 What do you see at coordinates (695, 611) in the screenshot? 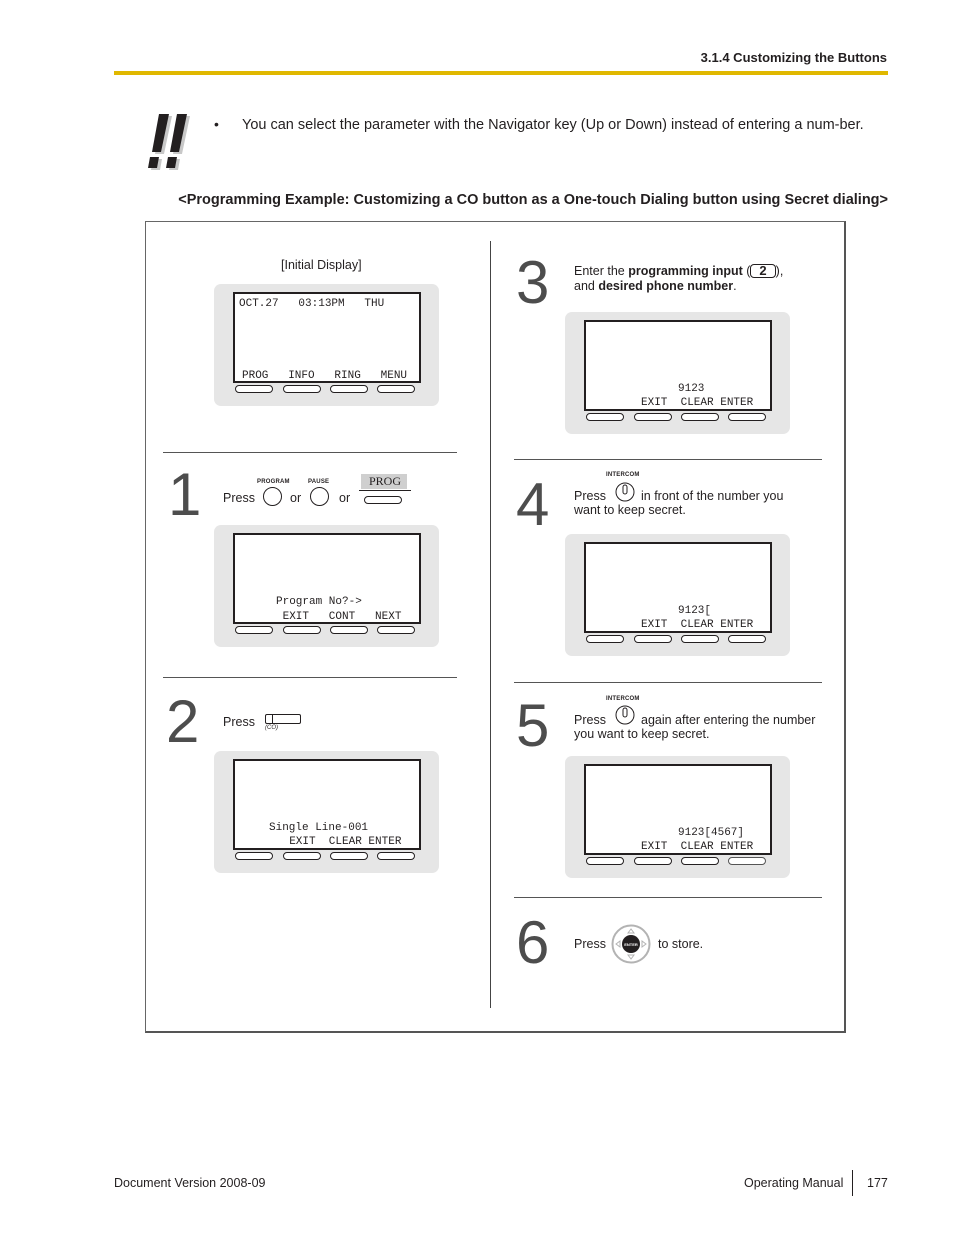
I see `lcd-line-number: 9123[` at bounding box center [695, 611].